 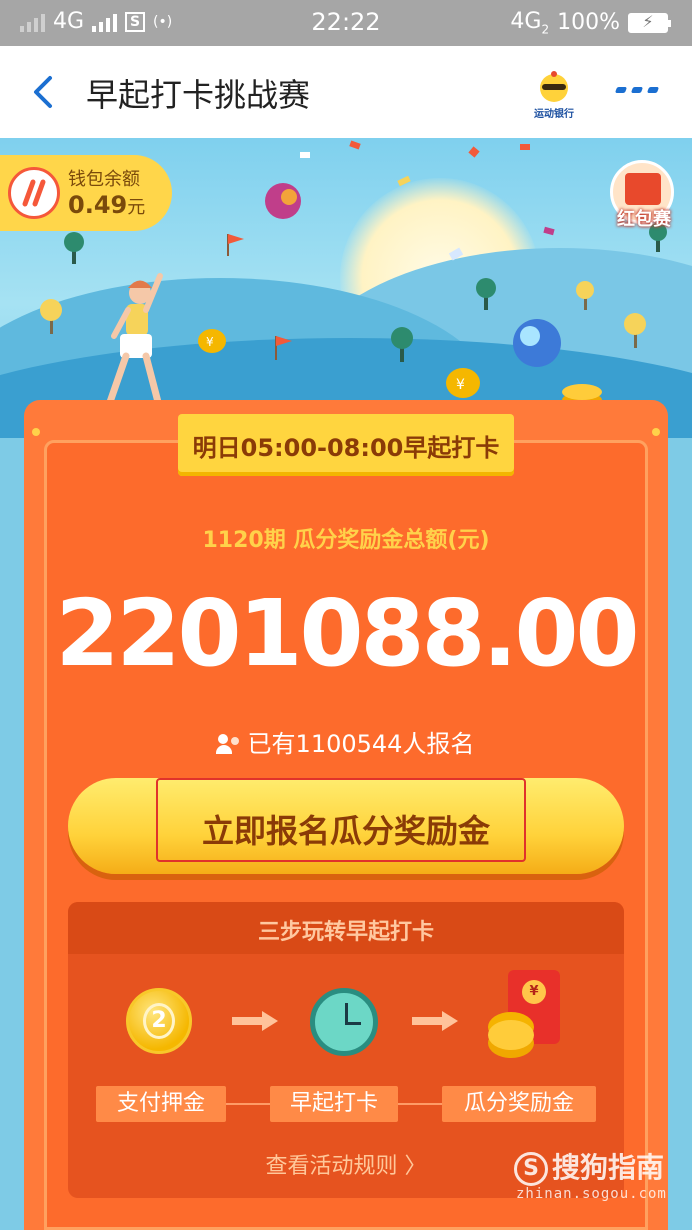 What do you see at coordinates (345, 932) in the screenshot?
I see `steps-title: 三步玩转早起打卡` at bounding box center [345, 932].